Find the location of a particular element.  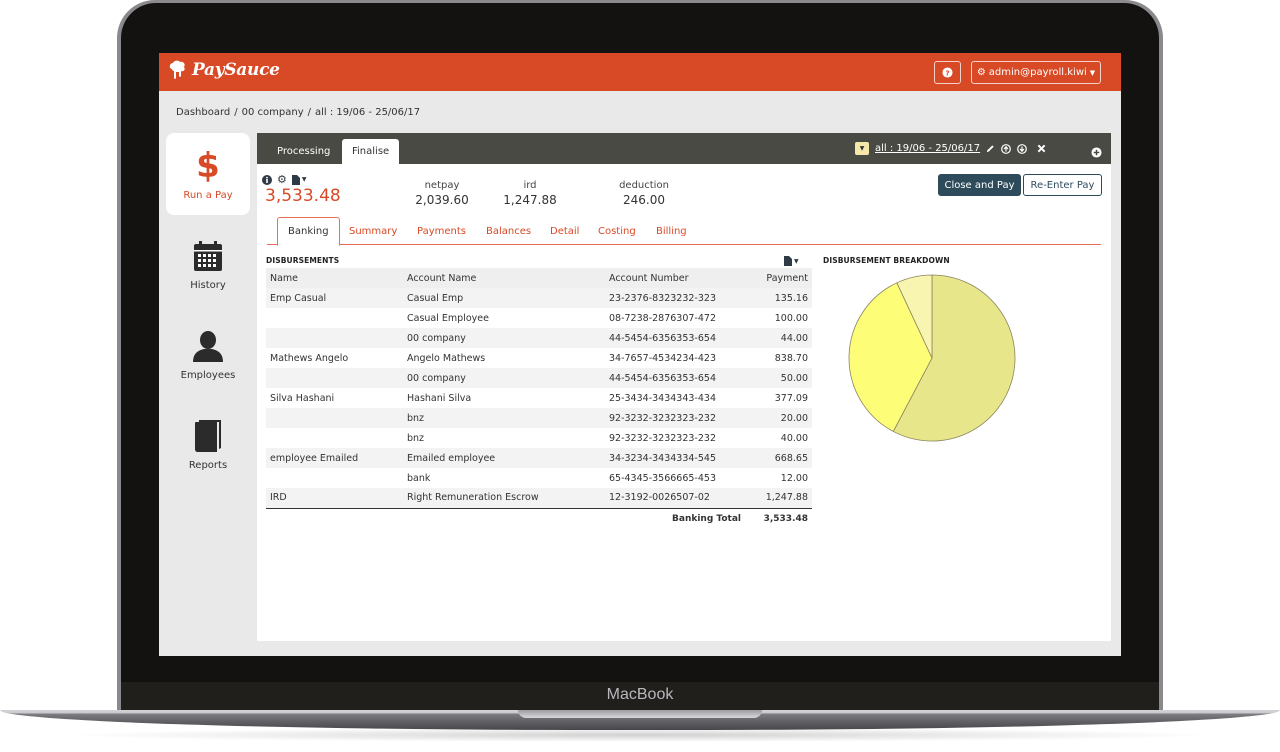

stat-deduction: deduction 246.00 is located at coordinates (644, 193).